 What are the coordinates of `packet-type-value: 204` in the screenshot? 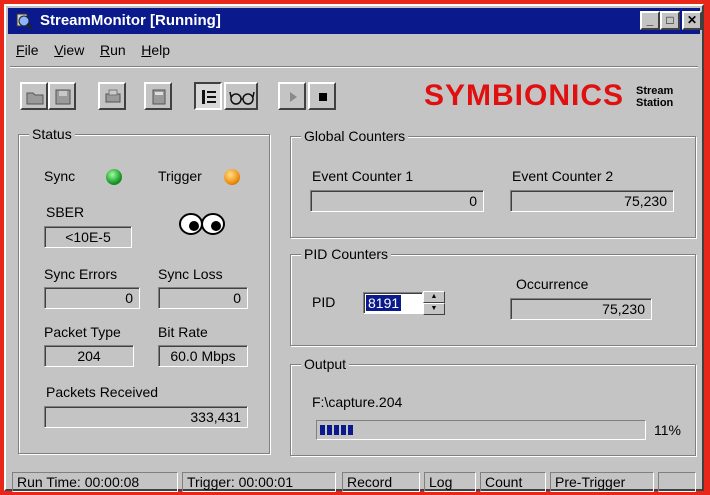 It's located at (89, 356).